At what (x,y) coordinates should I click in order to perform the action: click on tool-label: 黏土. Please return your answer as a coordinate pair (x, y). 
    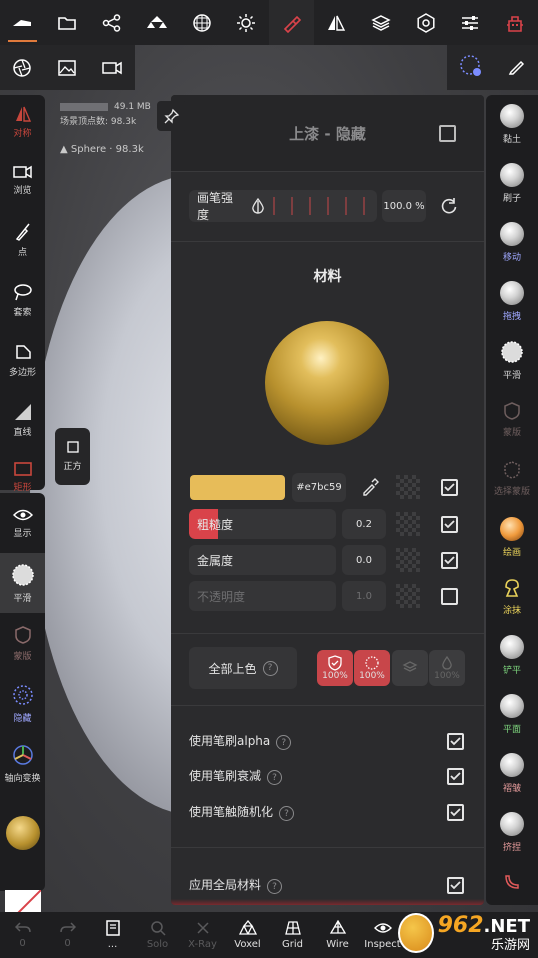
    Looking at the image, I should click on (511, 140).